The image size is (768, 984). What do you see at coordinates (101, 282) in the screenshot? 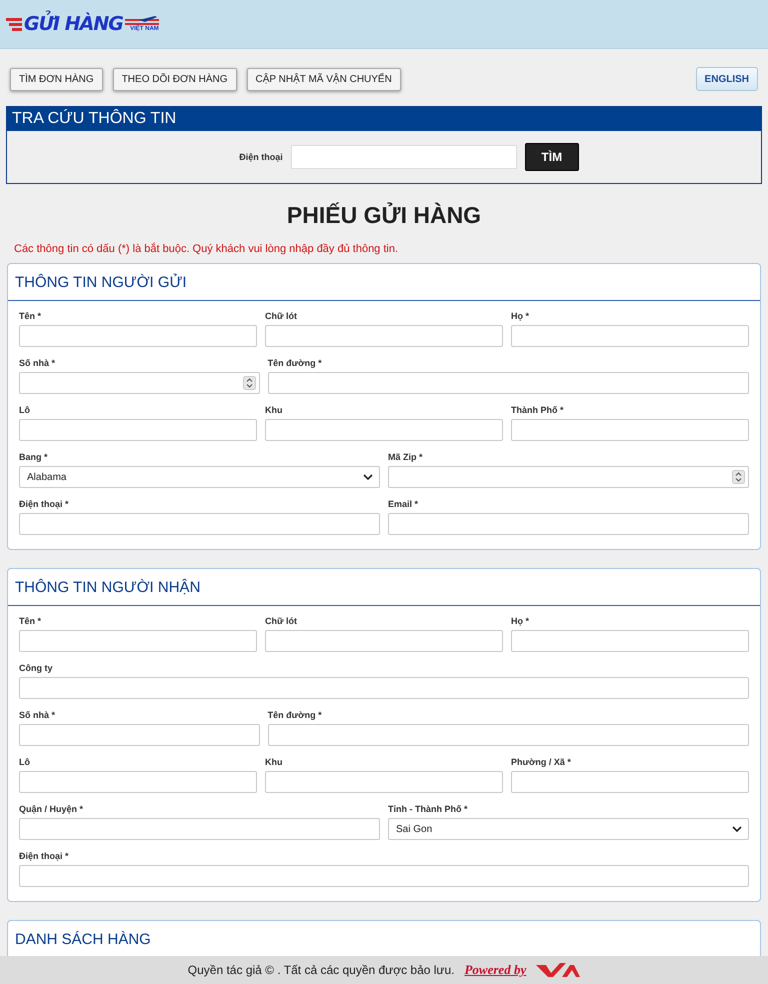
I see `section-title: THÔNG TIN NGƯỜI GỬI` at bounding box center [101, 282].